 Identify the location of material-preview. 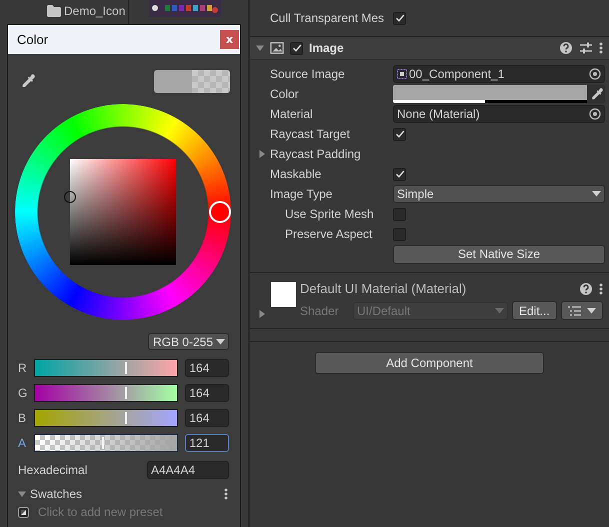
(283, 294).